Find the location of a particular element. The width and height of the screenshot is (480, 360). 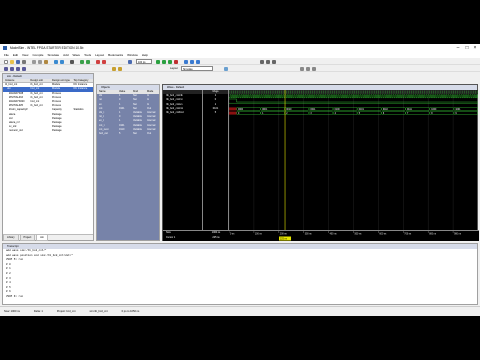

status-delta: Delta: 1 is located at coordinates (38, 311).